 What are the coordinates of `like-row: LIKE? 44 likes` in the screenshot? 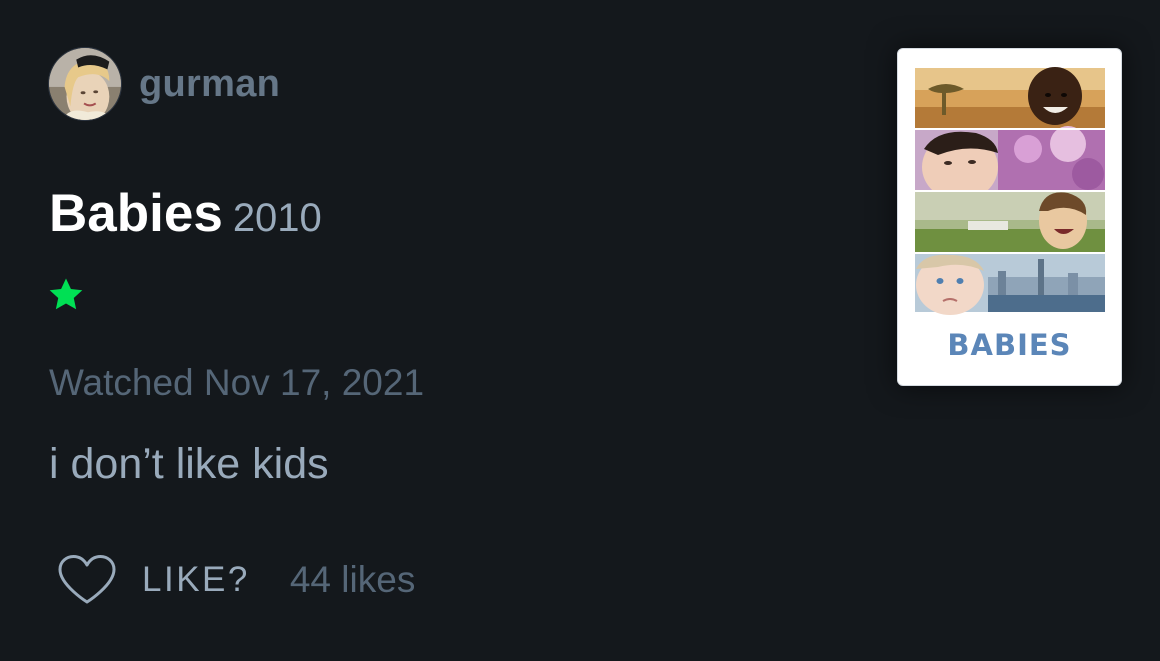 It's located at (236, 580).